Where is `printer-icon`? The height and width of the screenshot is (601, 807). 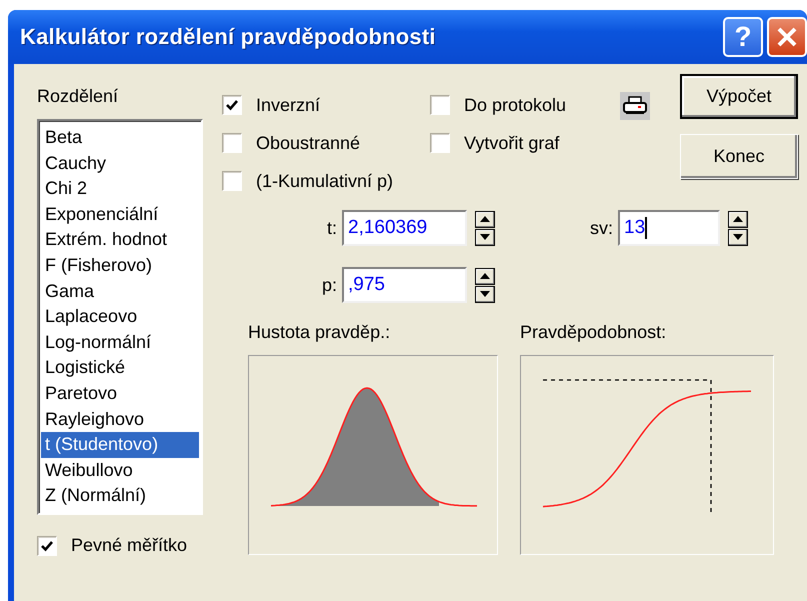 printer-icon is located at coordinates (635, 106).